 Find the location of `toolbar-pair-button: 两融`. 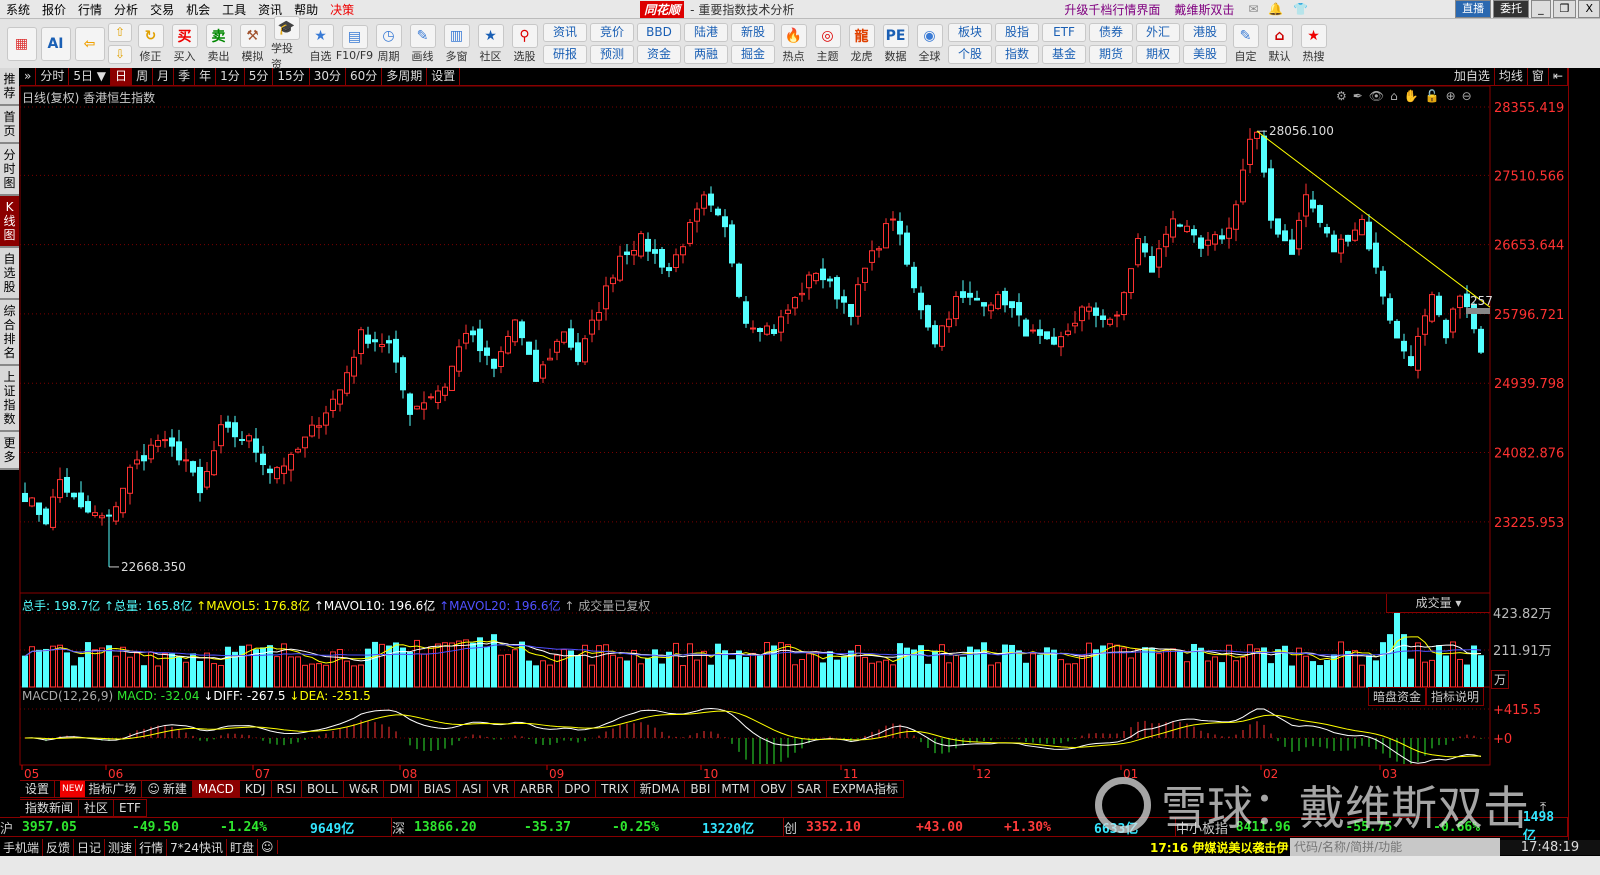

toolbar-pair-button: 两融 is located at coordinates (706, 54).